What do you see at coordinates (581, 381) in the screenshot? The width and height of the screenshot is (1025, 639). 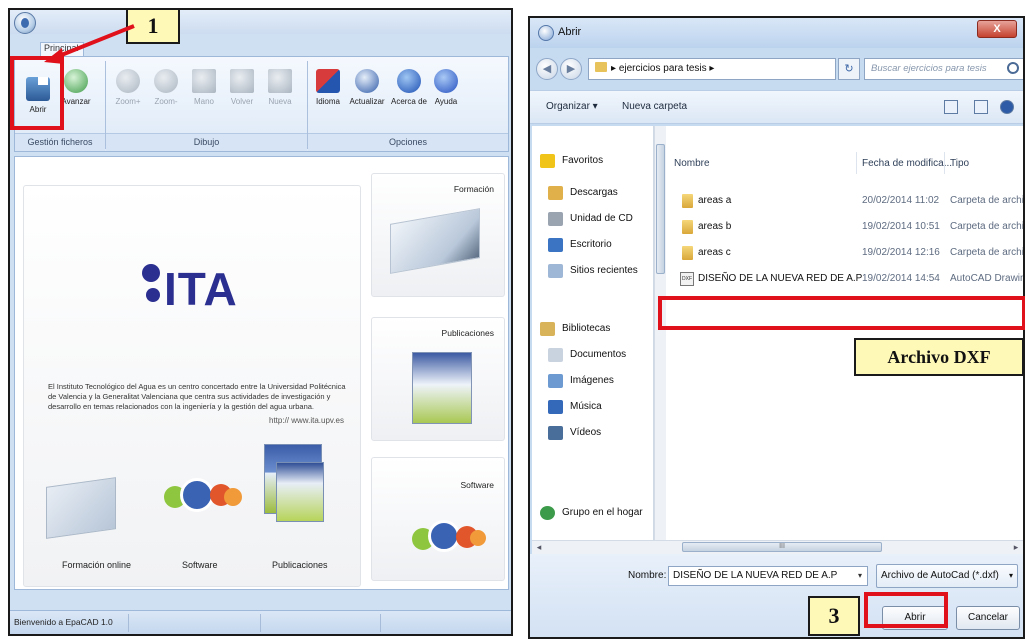 I see `nav-item-pictures: Imágenes` at bounding box center [581, 381].